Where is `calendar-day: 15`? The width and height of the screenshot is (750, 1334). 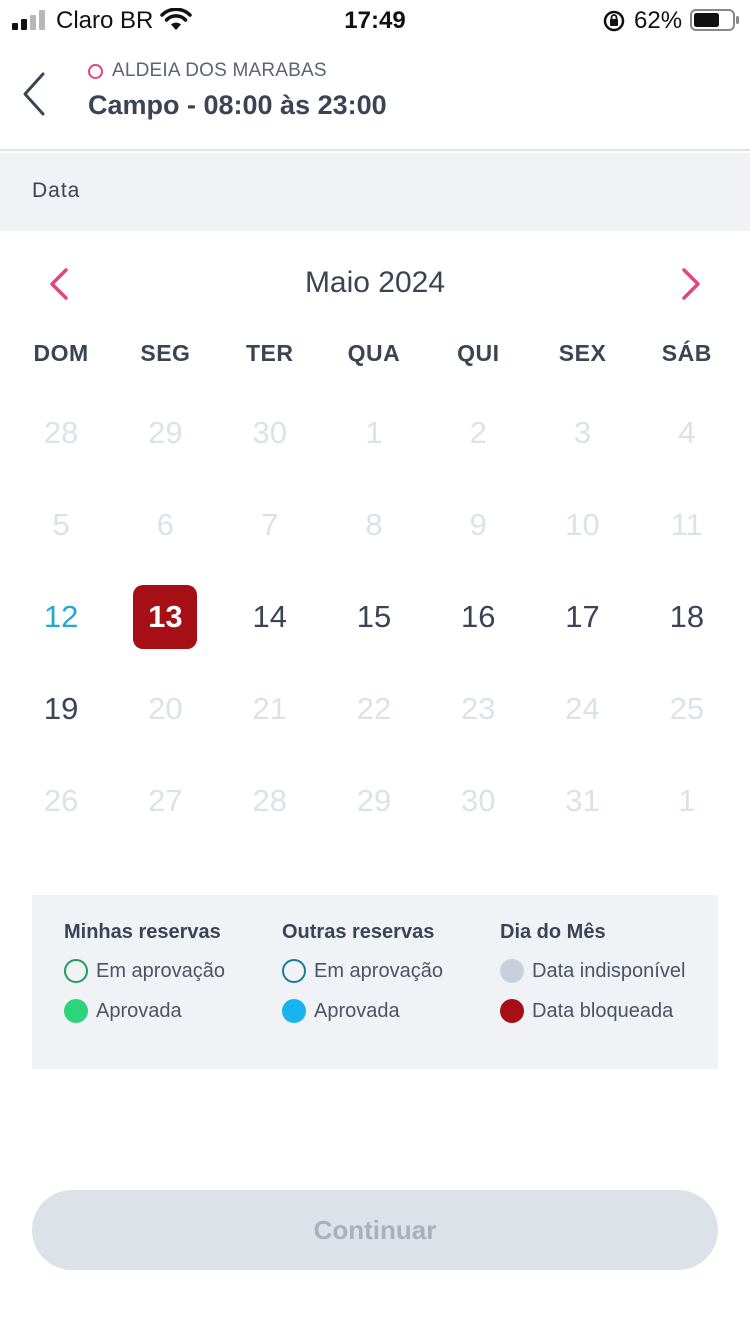
calendar-day: 15 is located at coordinates (374, 617).